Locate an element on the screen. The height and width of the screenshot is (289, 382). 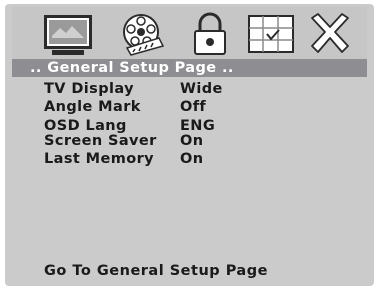
menu-value: Off is located at coordinates (193, 107).